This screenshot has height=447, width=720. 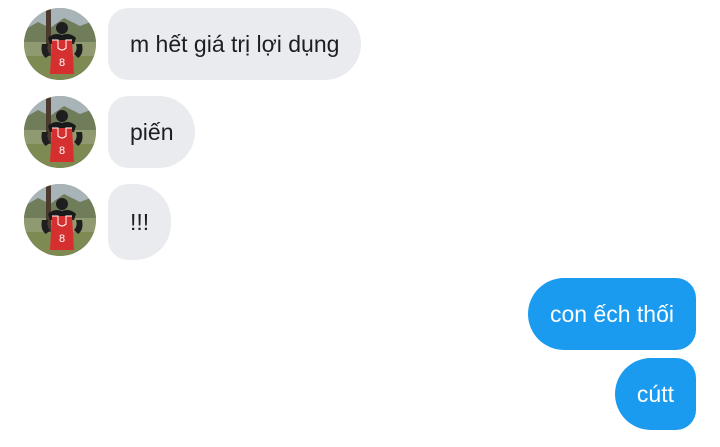 I want to click on message-text: m hết giá trị lợi dụng, so click(x=235, y=44).